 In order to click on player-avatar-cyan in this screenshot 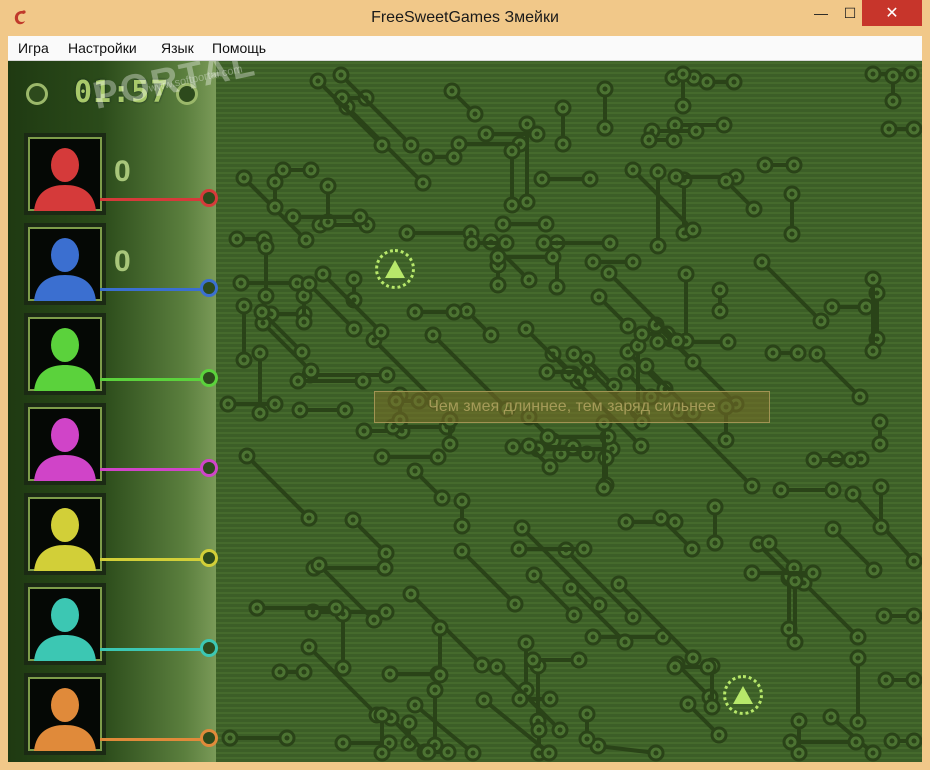, I will do `click(65, 624)`.